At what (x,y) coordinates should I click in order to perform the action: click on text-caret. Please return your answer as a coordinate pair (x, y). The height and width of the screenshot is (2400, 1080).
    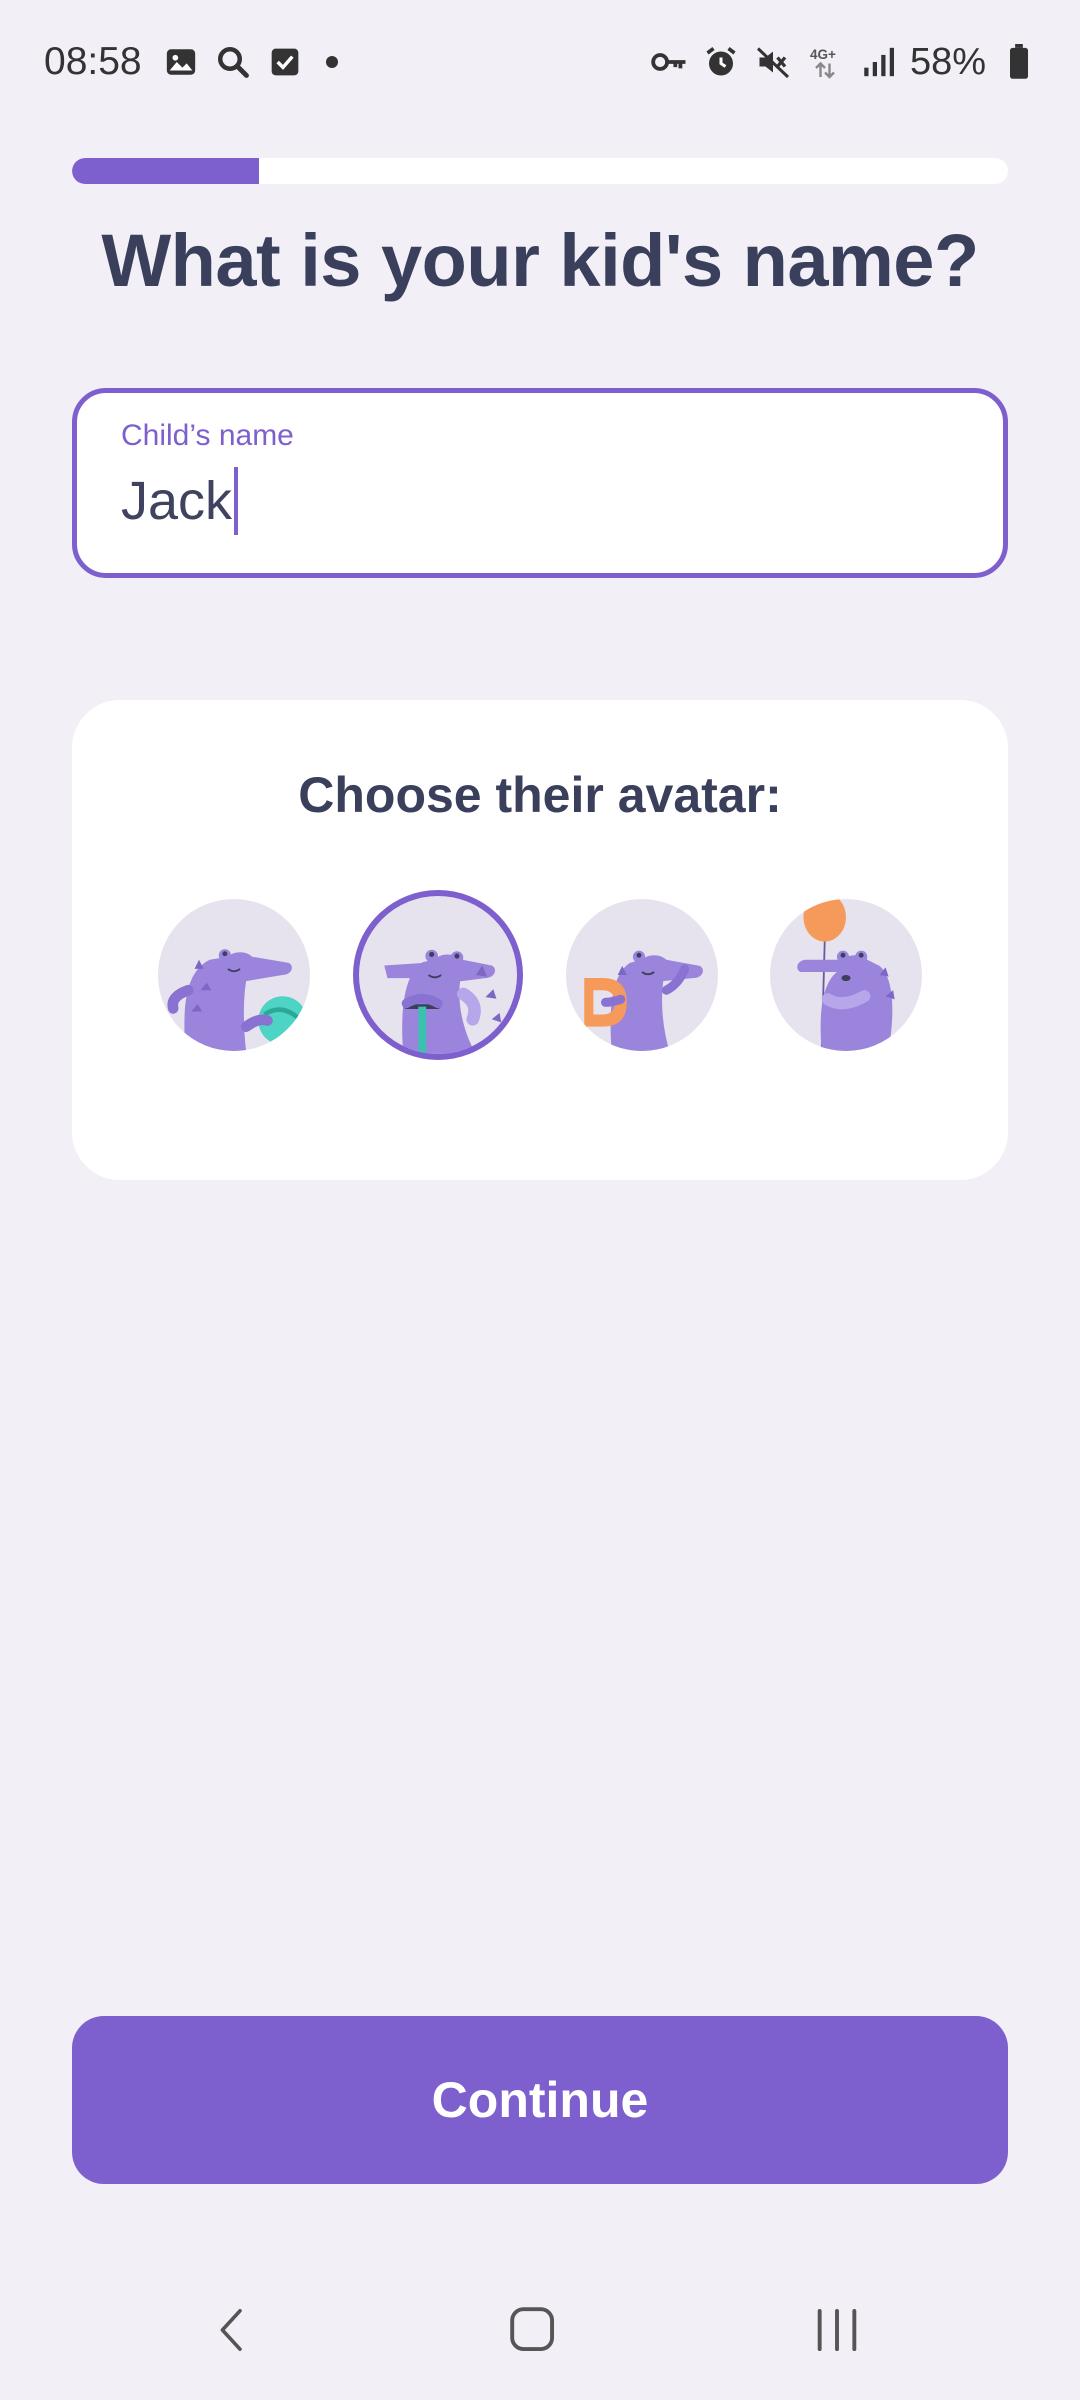
    Looking at the image, I should click on (236, 501).